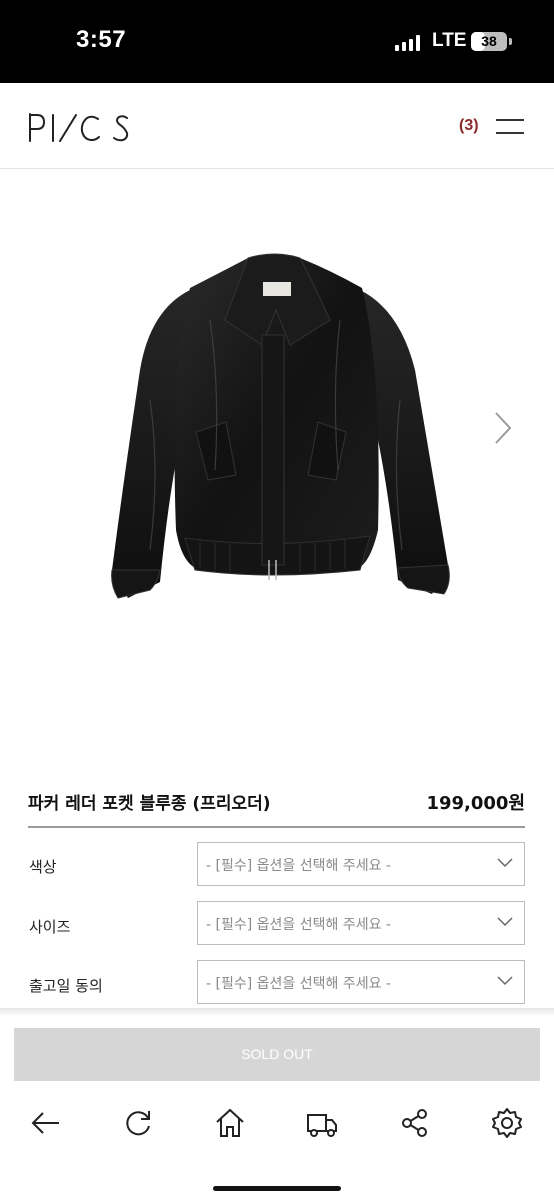  Describe the element at coordinates (408, 43) in the screenshot. I see `signal-icon` at that location.